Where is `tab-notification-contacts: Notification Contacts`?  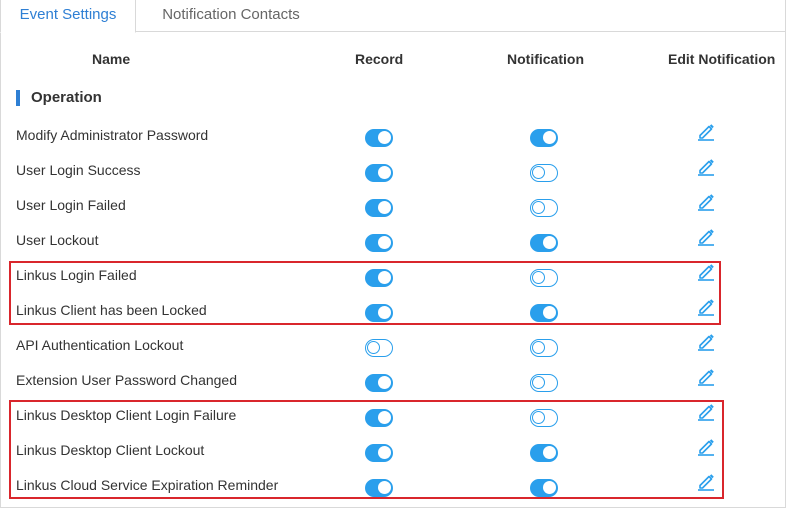
tab-notification-contacts: Notification Contacts is located at coordinates (231, 16).